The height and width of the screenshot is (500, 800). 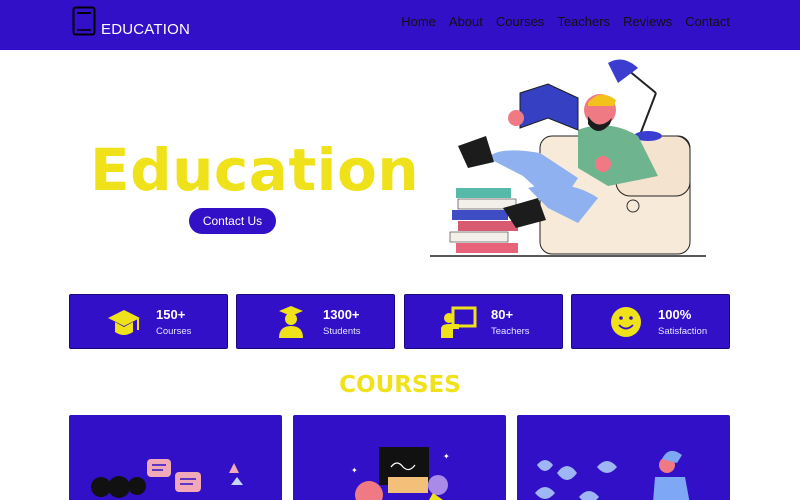 I want to click on nav-about: About, so click(x=466, y=21).